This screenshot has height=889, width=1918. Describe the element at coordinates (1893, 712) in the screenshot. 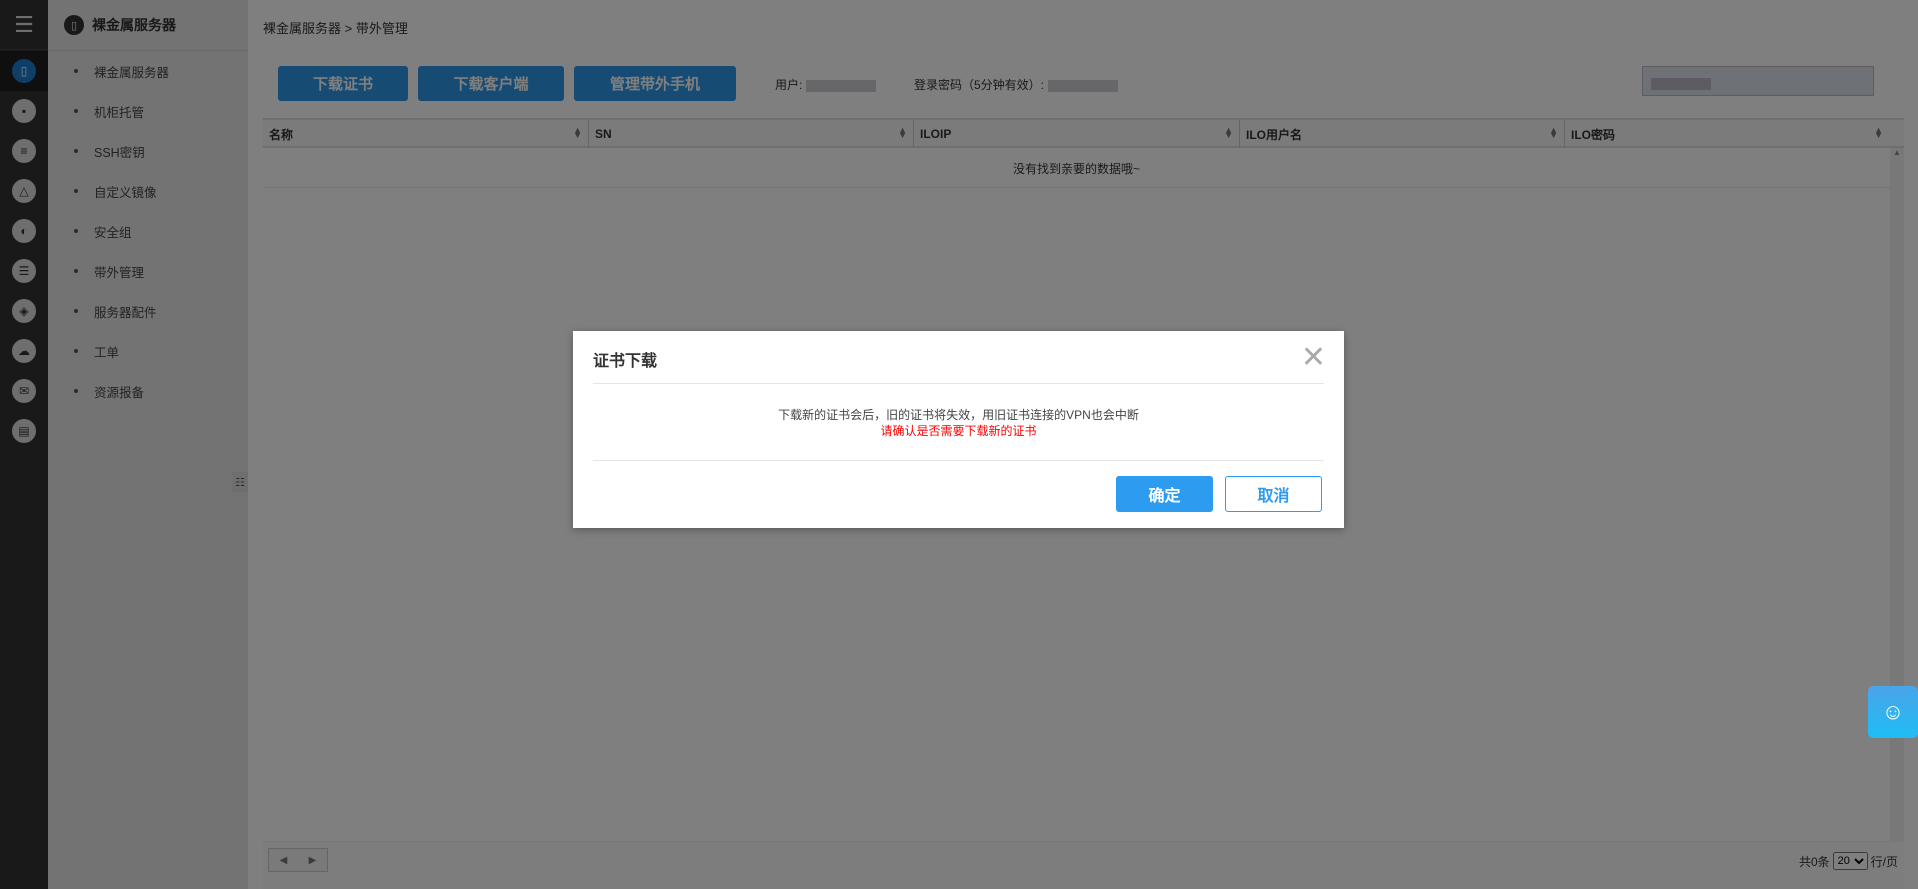

I see `customer-service-button: ☺` at that location.